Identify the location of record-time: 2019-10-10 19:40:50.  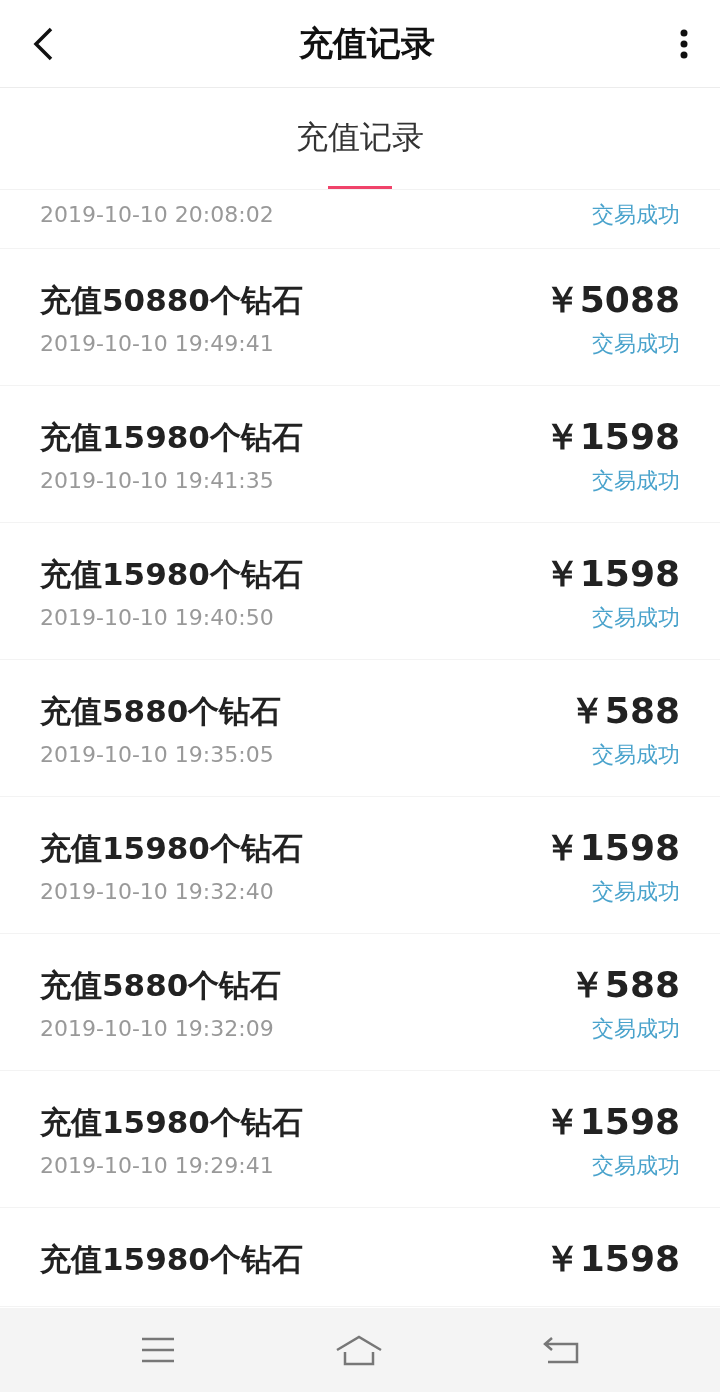
(157, 618).